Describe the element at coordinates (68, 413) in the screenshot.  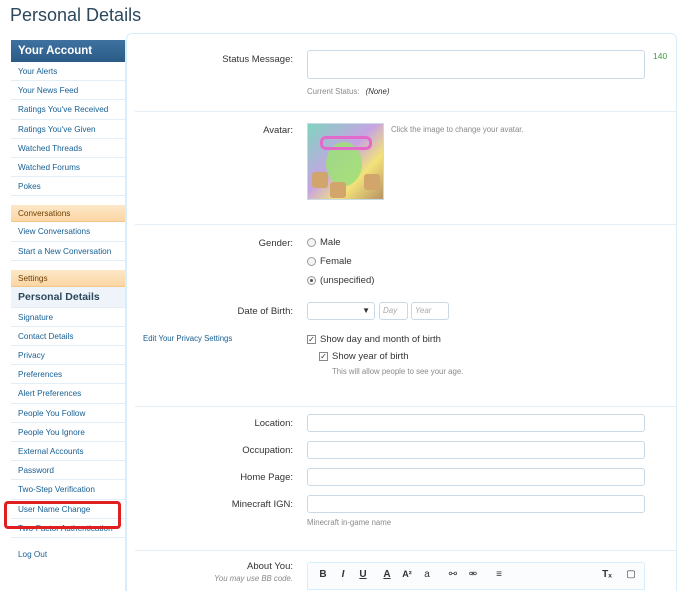
I see `sidebar-item-people-you-follow: People You Follow` at that location.